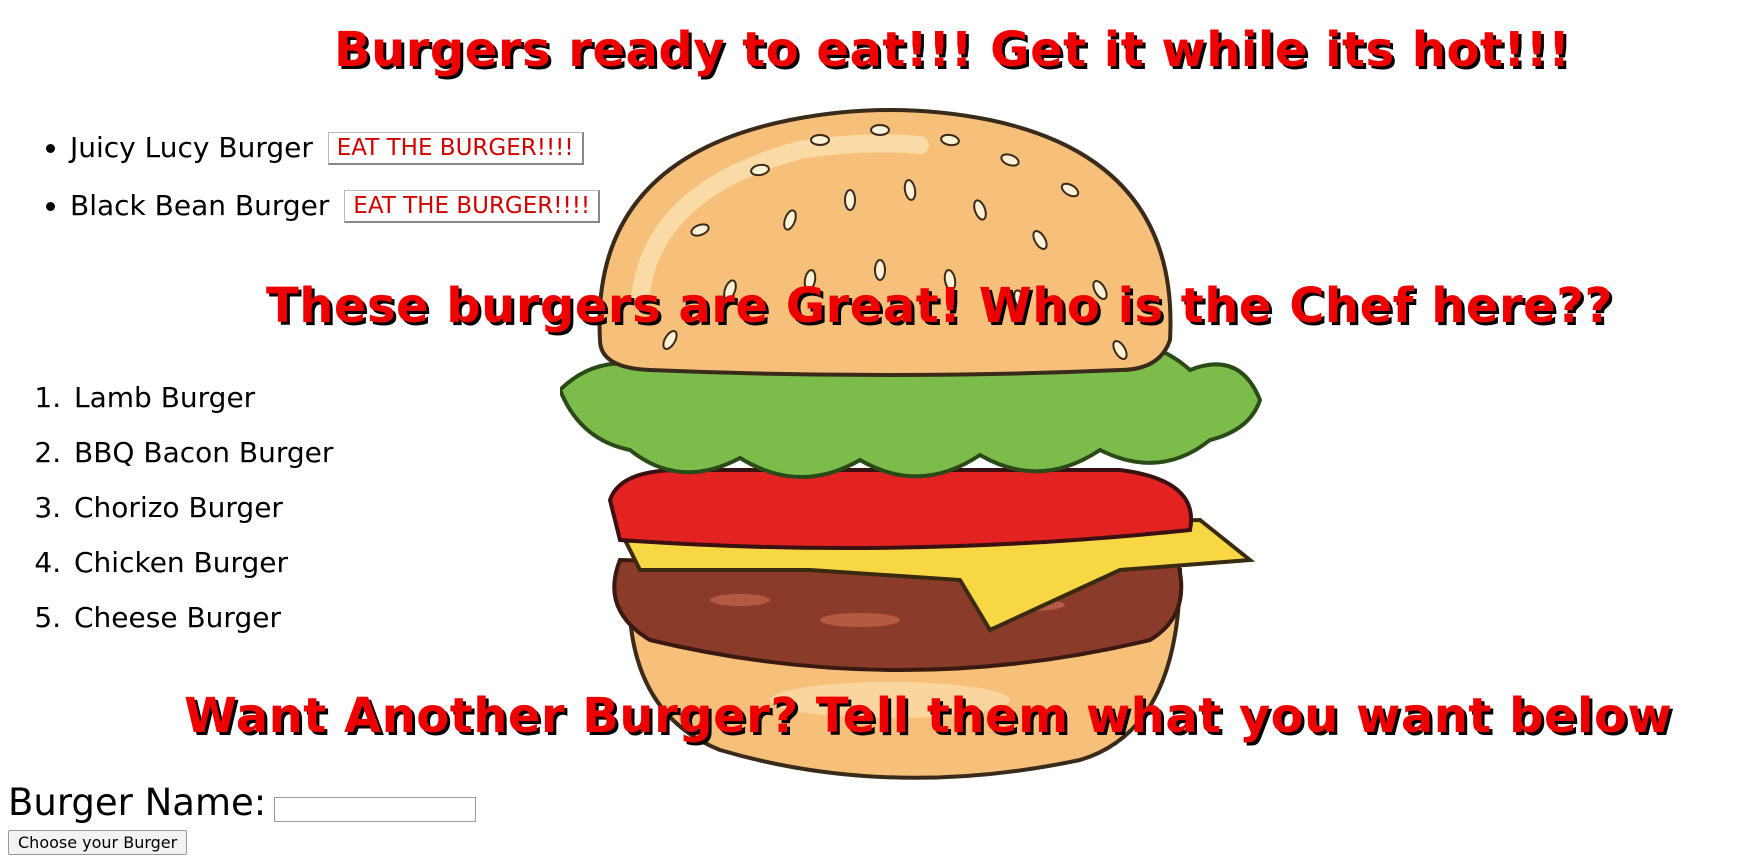 This screenshot has height=868, width=1759. I want to click on list-item: Juicy Lucy Burger EAT THE BURGER!!!!, so click(335, 157).